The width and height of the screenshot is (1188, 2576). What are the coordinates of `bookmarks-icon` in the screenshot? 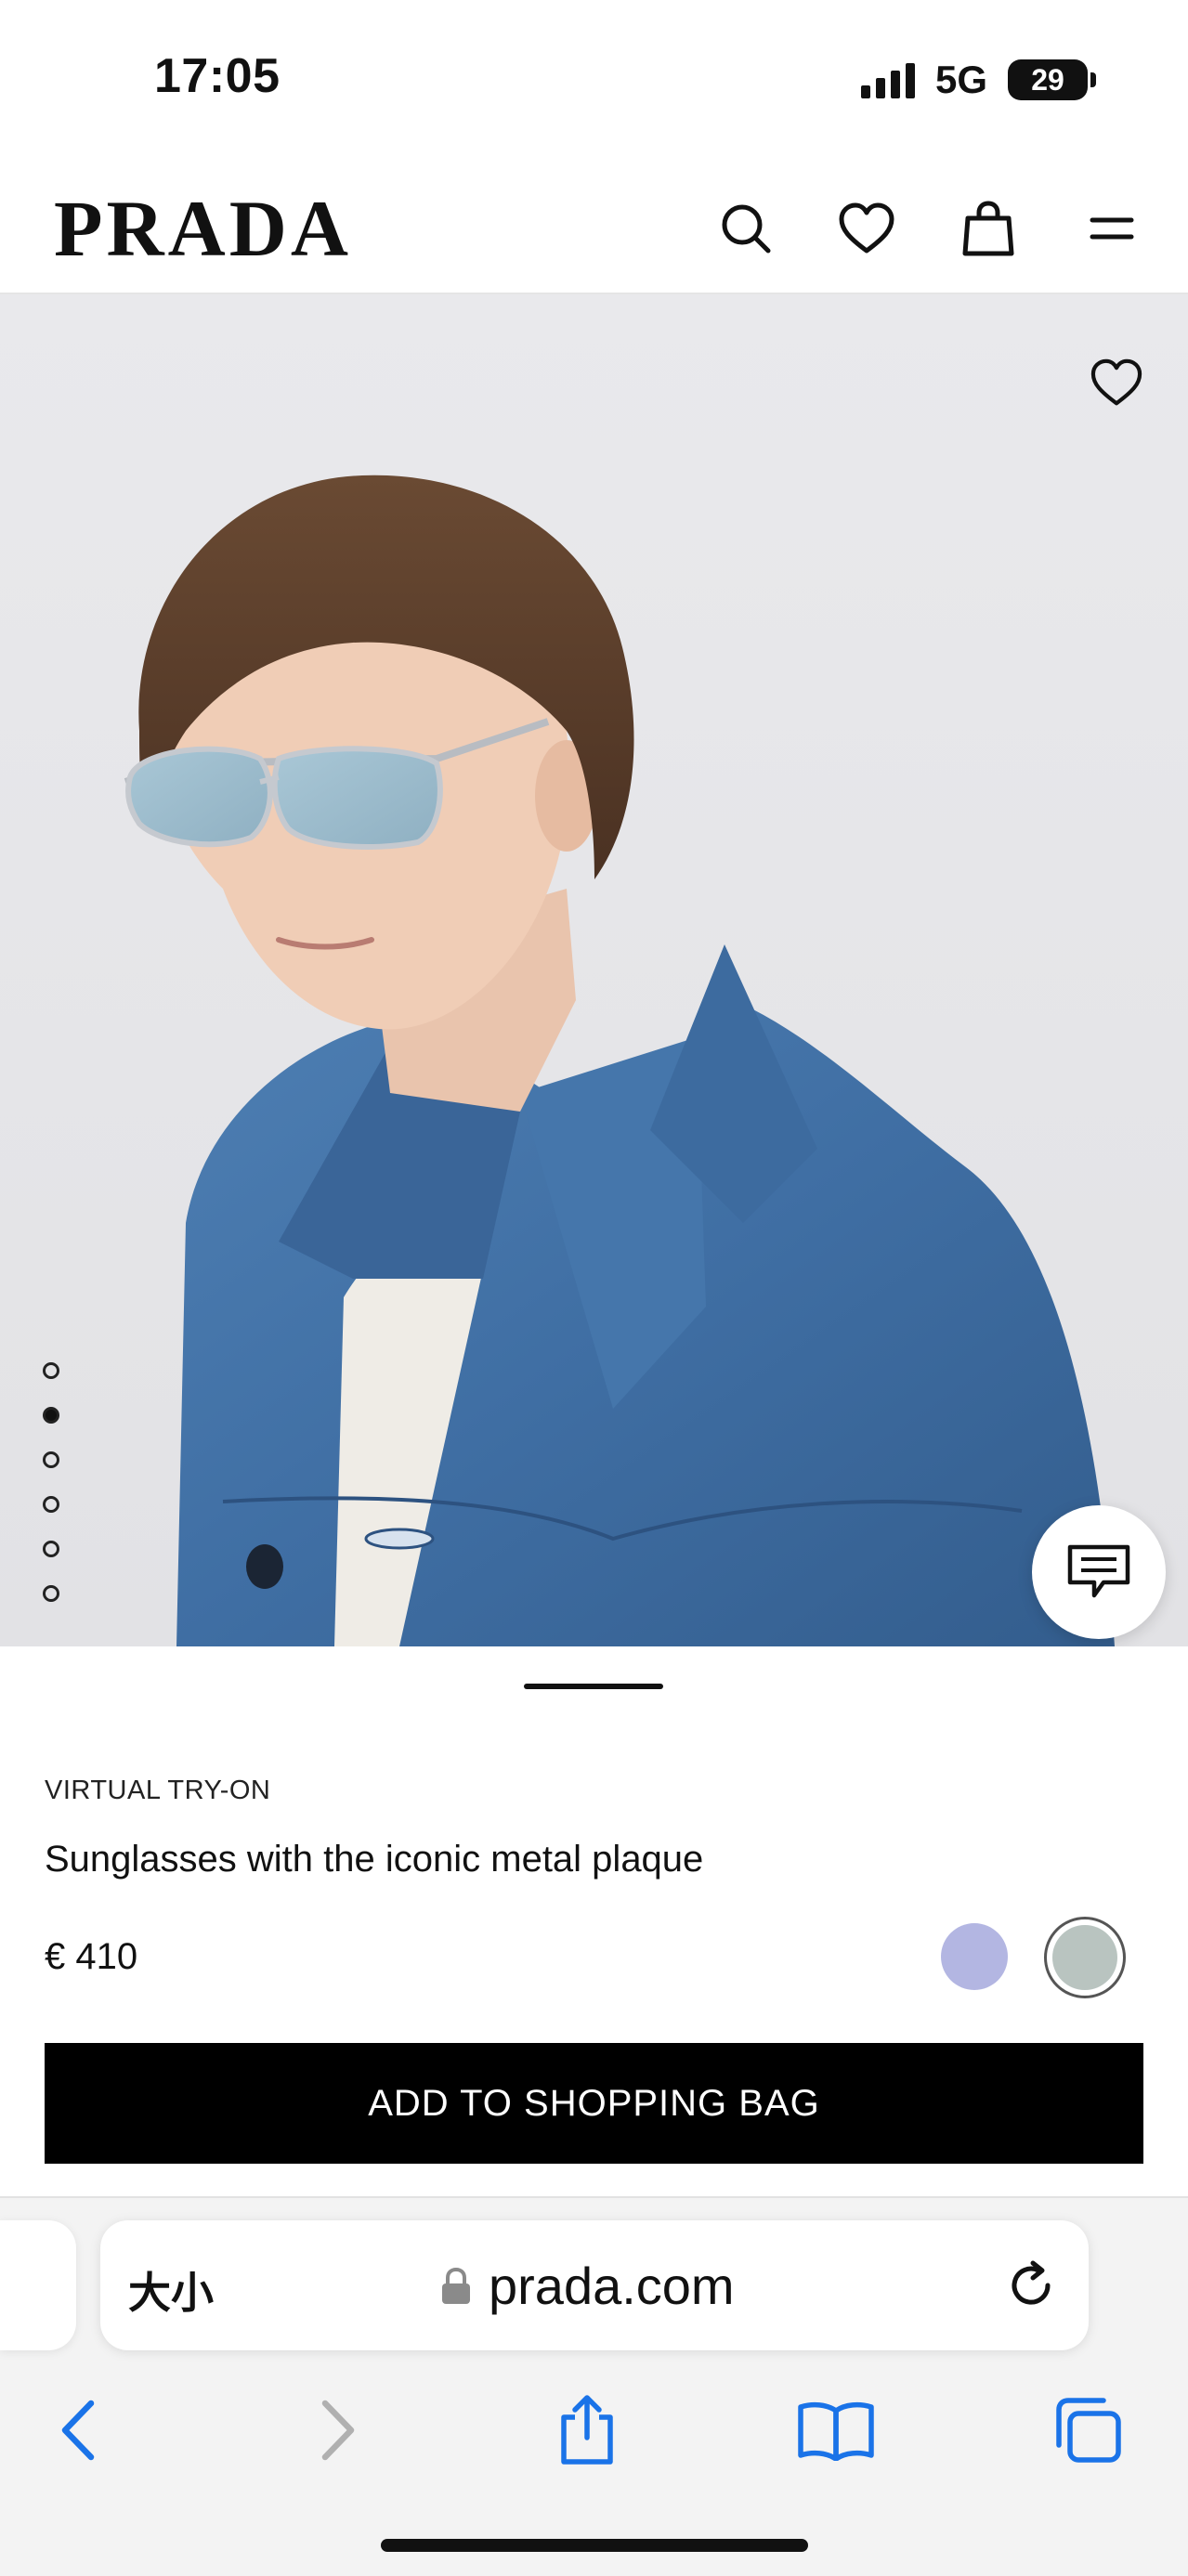 It's located at (836, 2431).